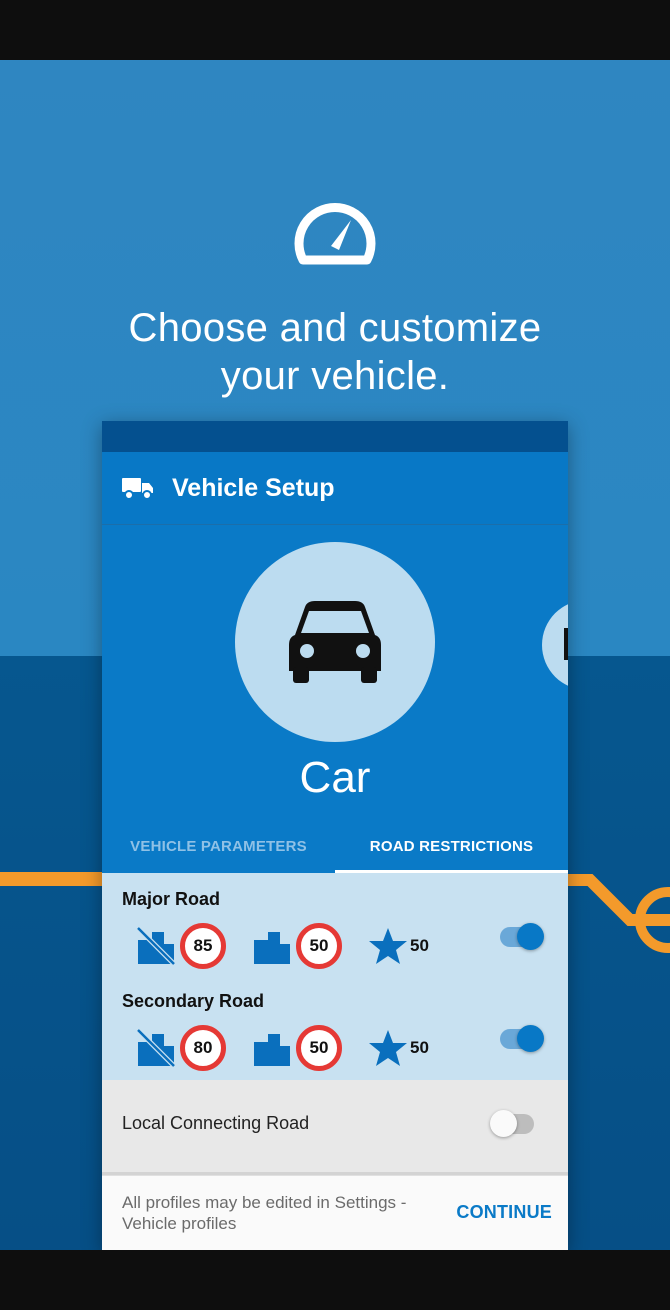 This screenshot has width=670, height=1310. Describe the element at coordinates (335, 234) in the screenshot. I see `speedometer-icon` at that location.